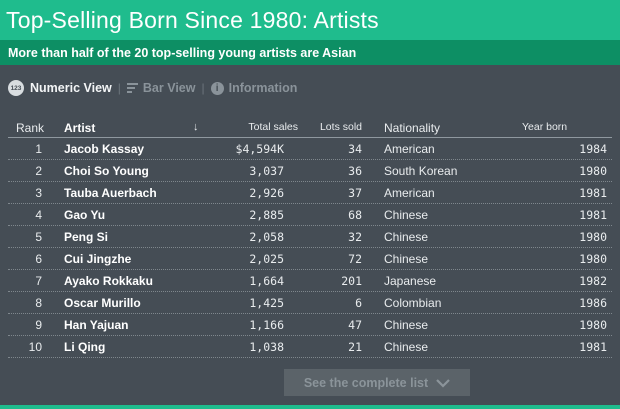  Describe the element at coordinates (108, 281) in the screenshot. I see `artist-cell: Ayako Rokkaku` at that location.